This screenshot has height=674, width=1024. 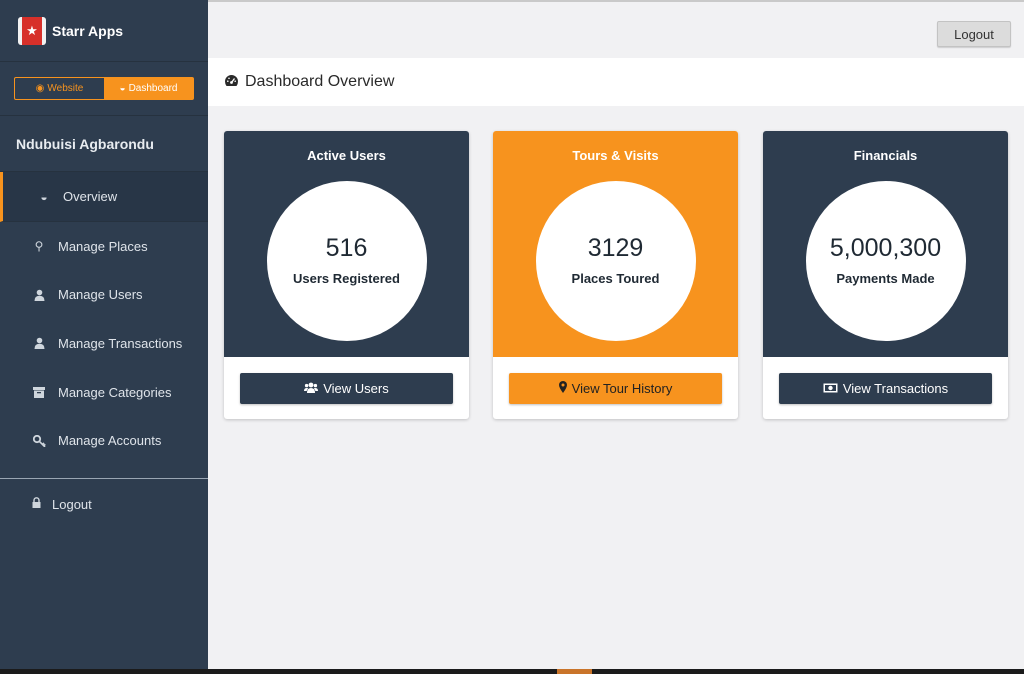 What do you see at coordinates (88, 30) in the screenshot?
I see `brand-name: Starr Apps` at bounding box center [88, 30].